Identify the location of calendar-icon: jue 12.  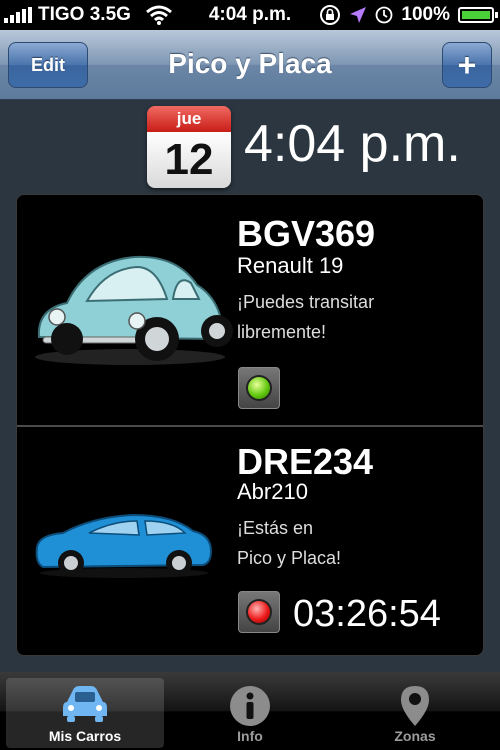
(189, 147).